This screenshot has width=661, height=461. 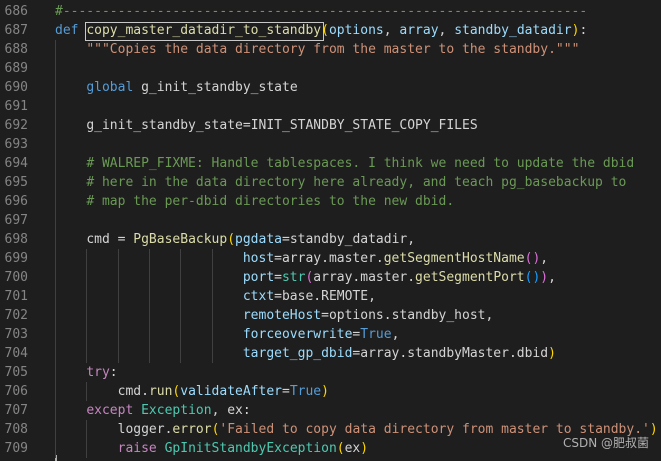 I want to click on code-text: except Exception, ex:, so click(x=153, y=410).